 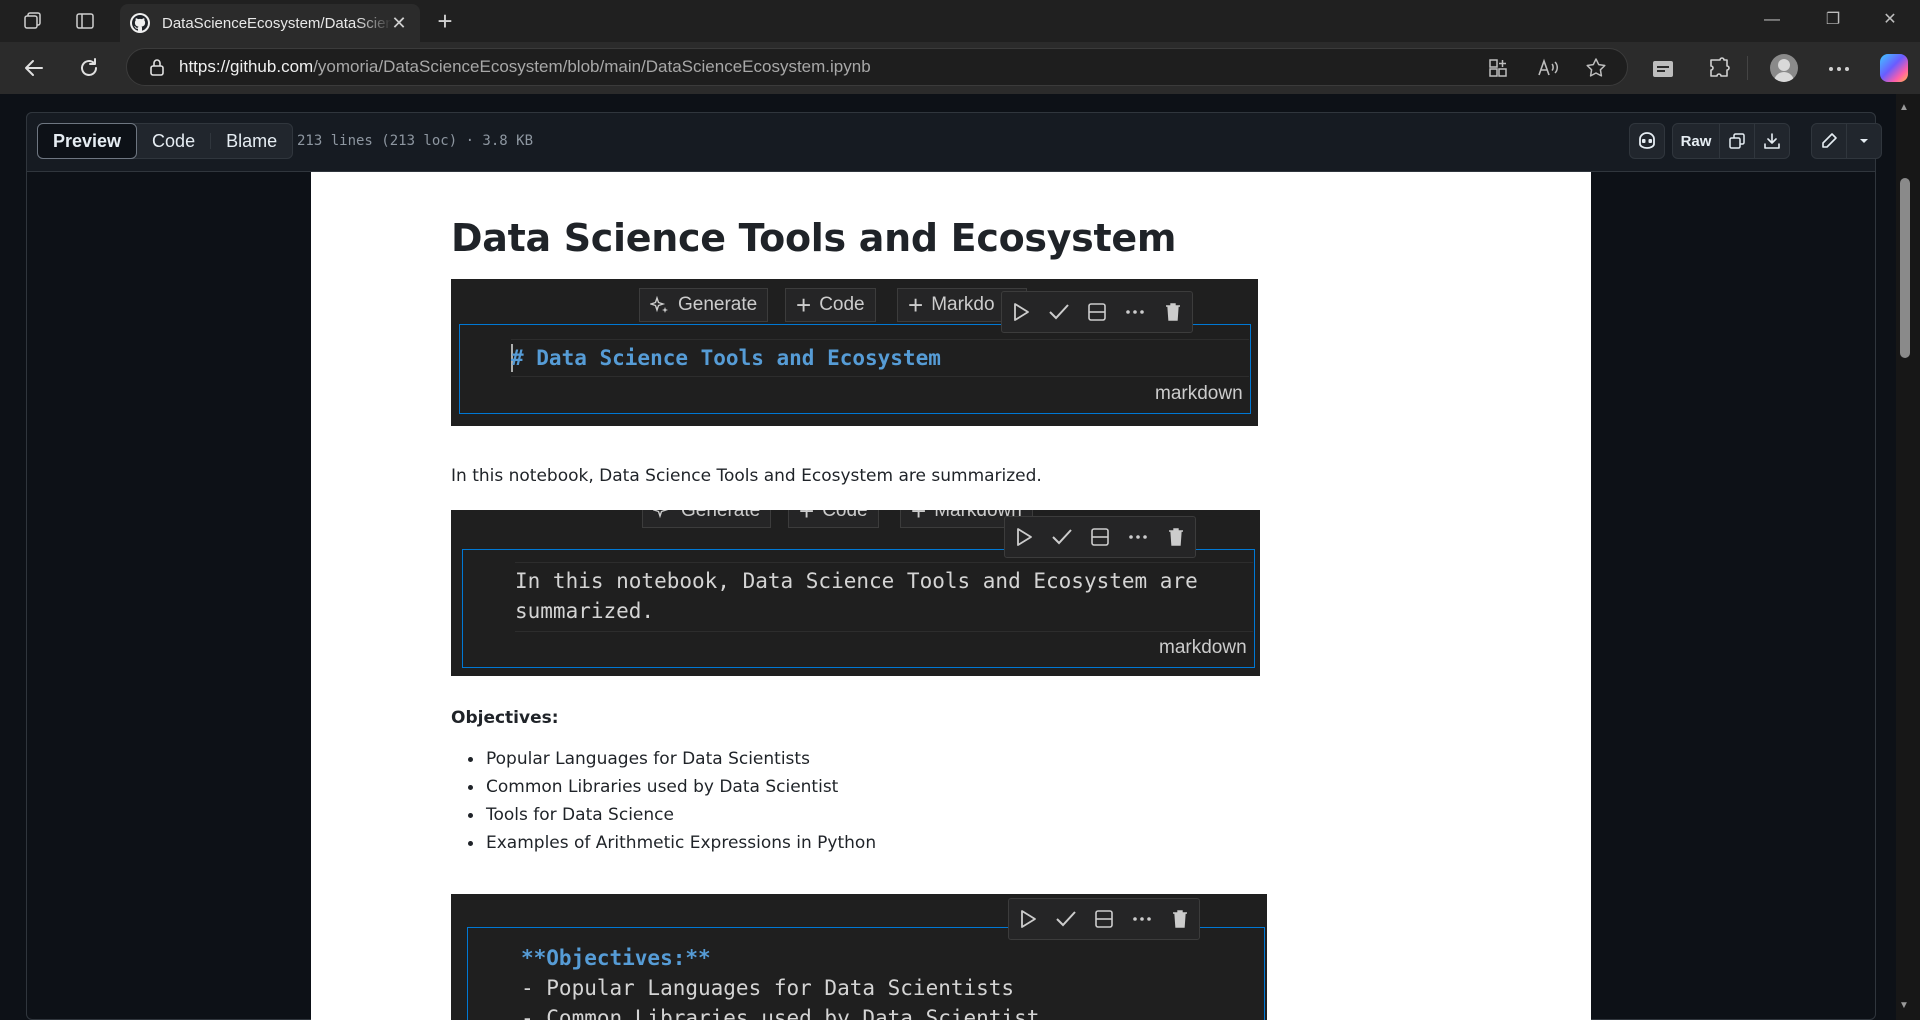 I want to click on window-close-button: ✕, so click(x=1890, y=20).